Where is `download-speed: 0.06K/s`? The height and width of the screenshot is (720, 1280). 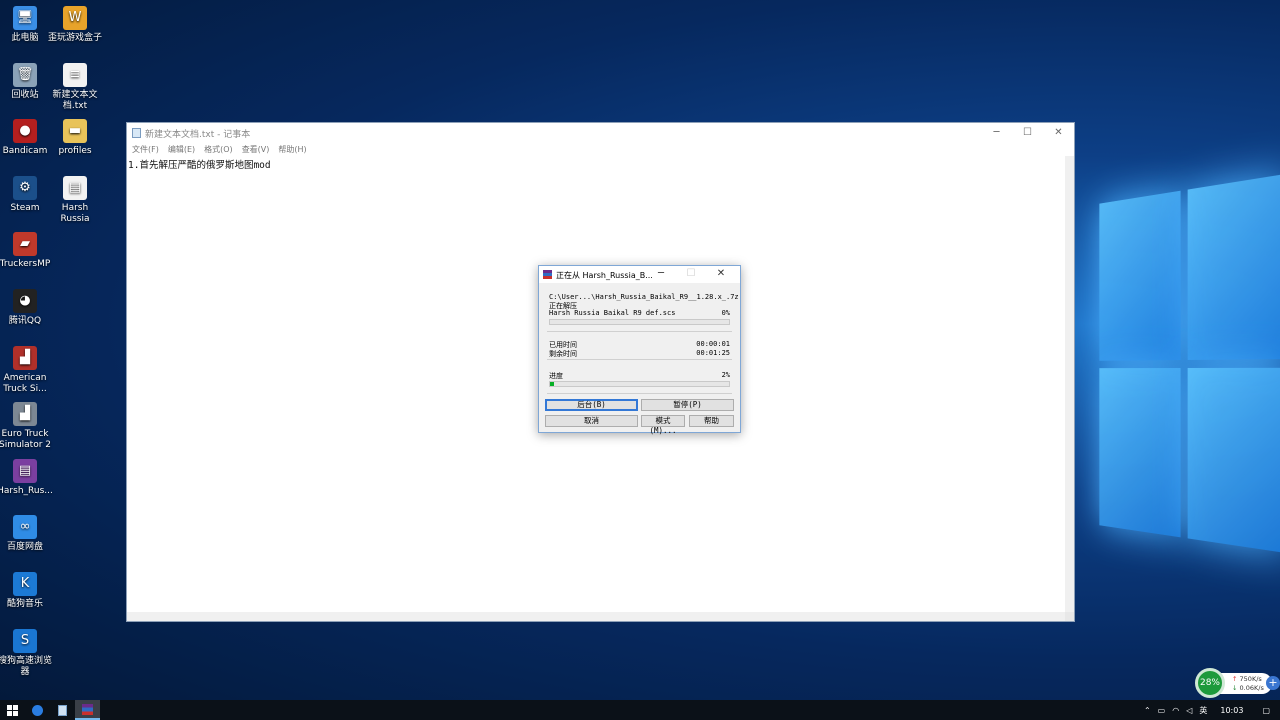
download-speed: 0.06K/s is located at coordinates (1251, 688).